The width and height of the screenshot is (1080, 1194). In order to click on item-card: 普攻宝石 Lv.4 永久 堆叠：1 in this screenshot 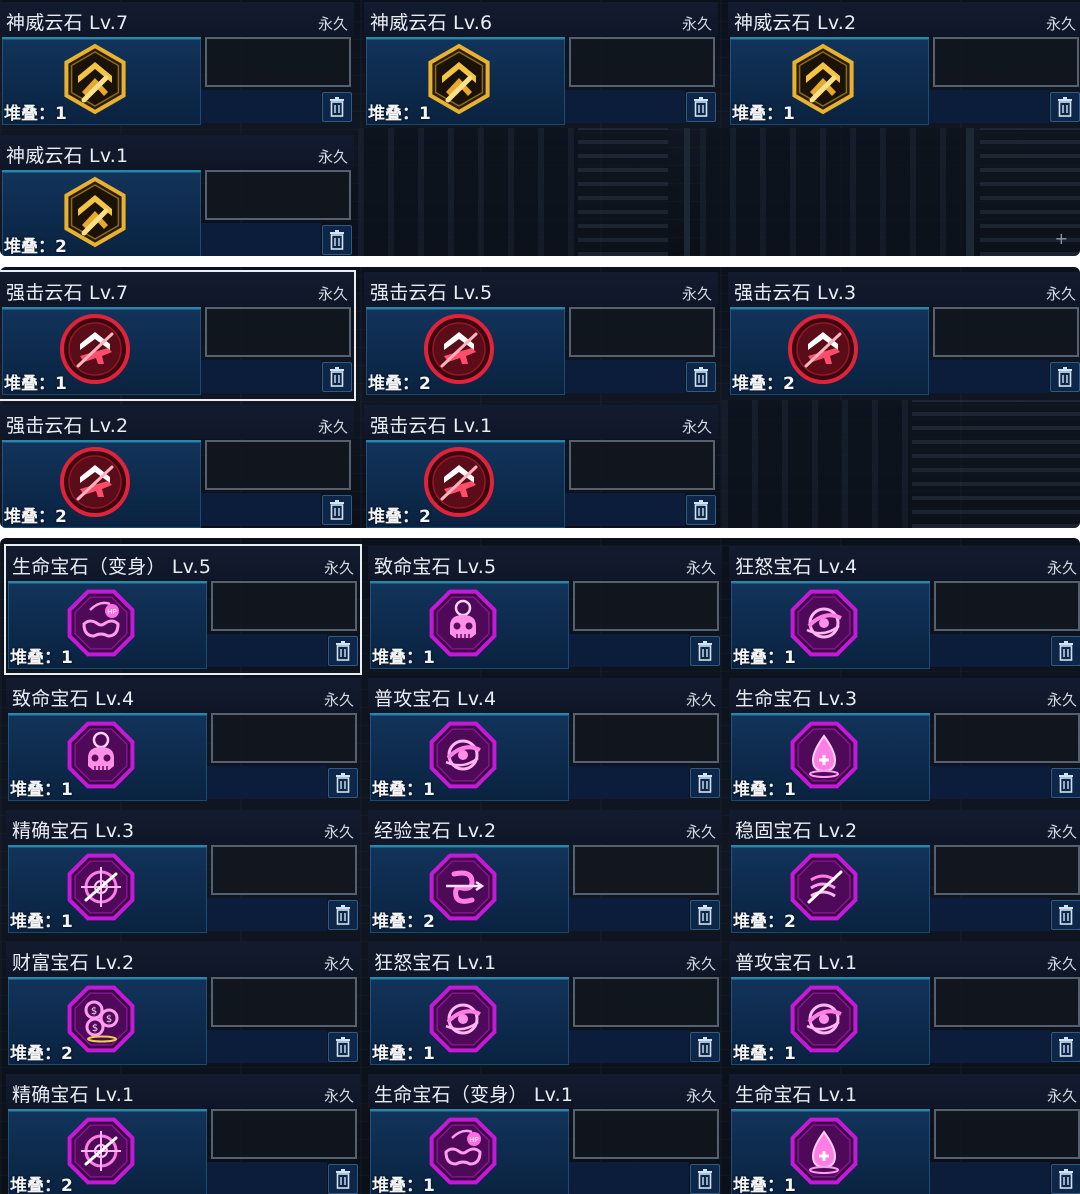, I will do `click(545, 741)`.